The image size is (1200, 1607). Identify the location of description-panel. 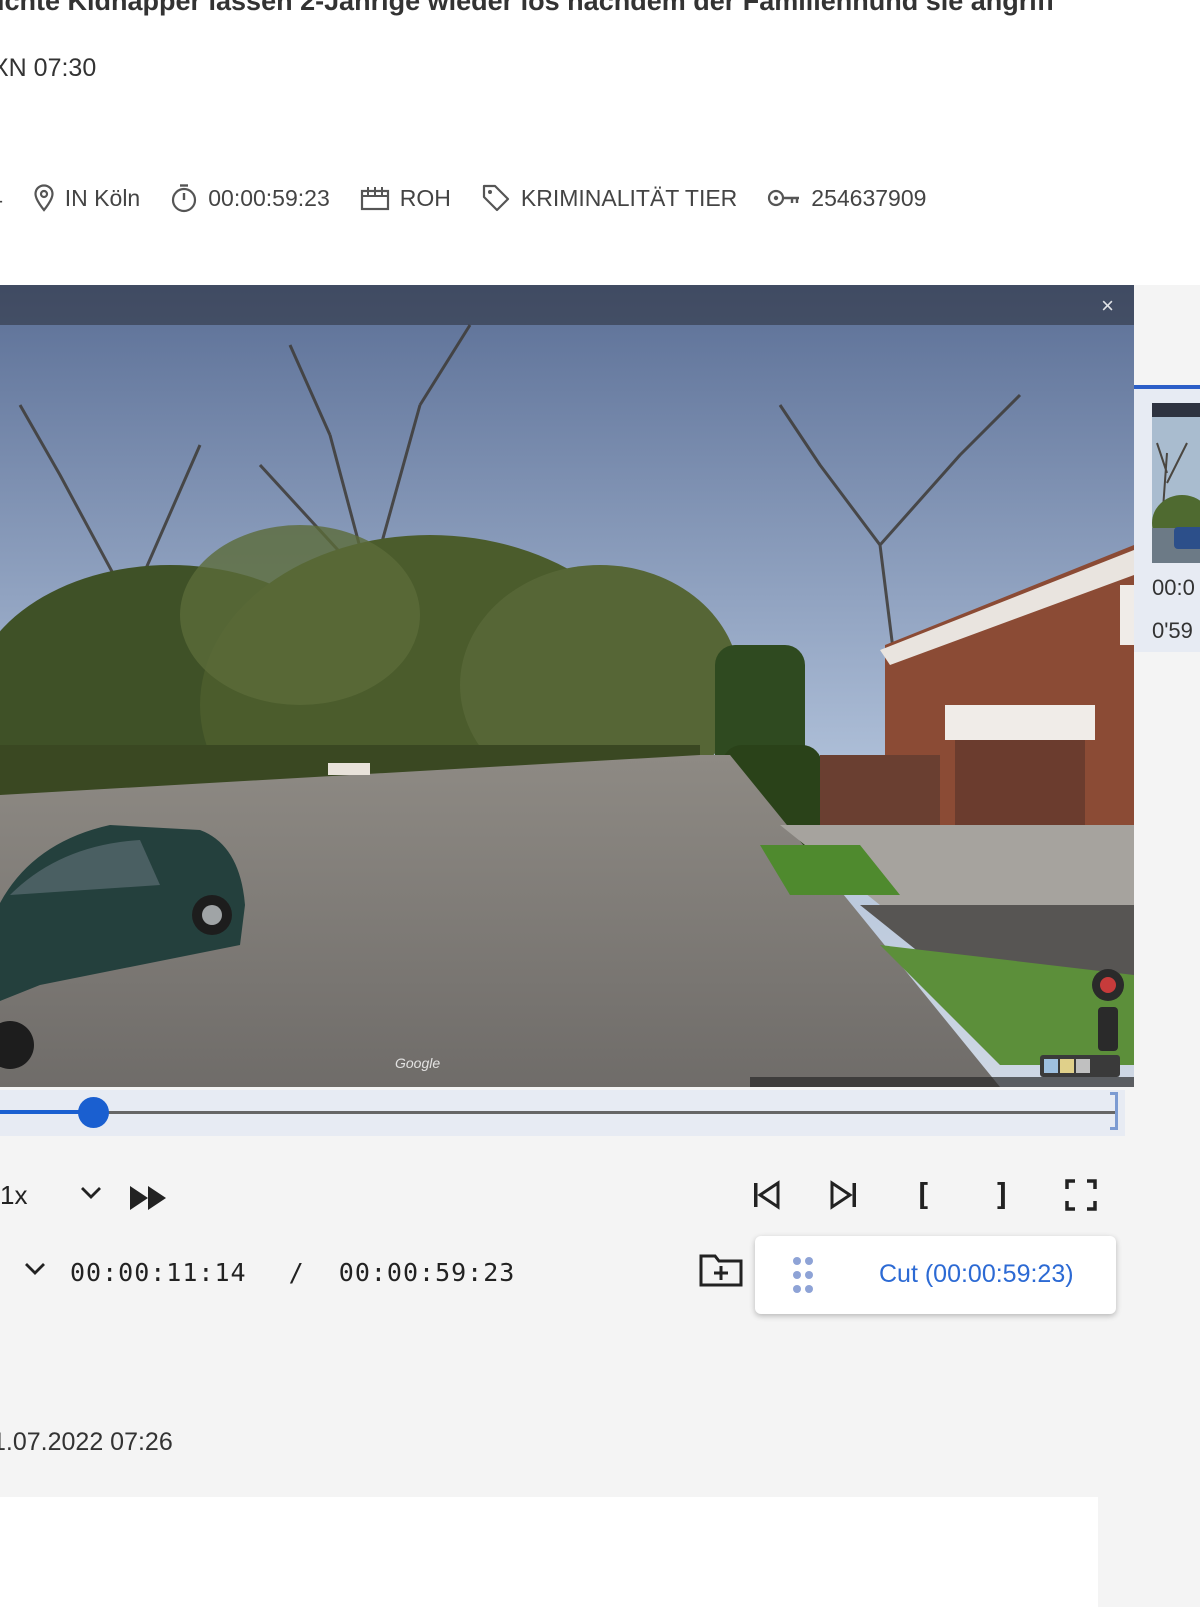
(549, 1552).